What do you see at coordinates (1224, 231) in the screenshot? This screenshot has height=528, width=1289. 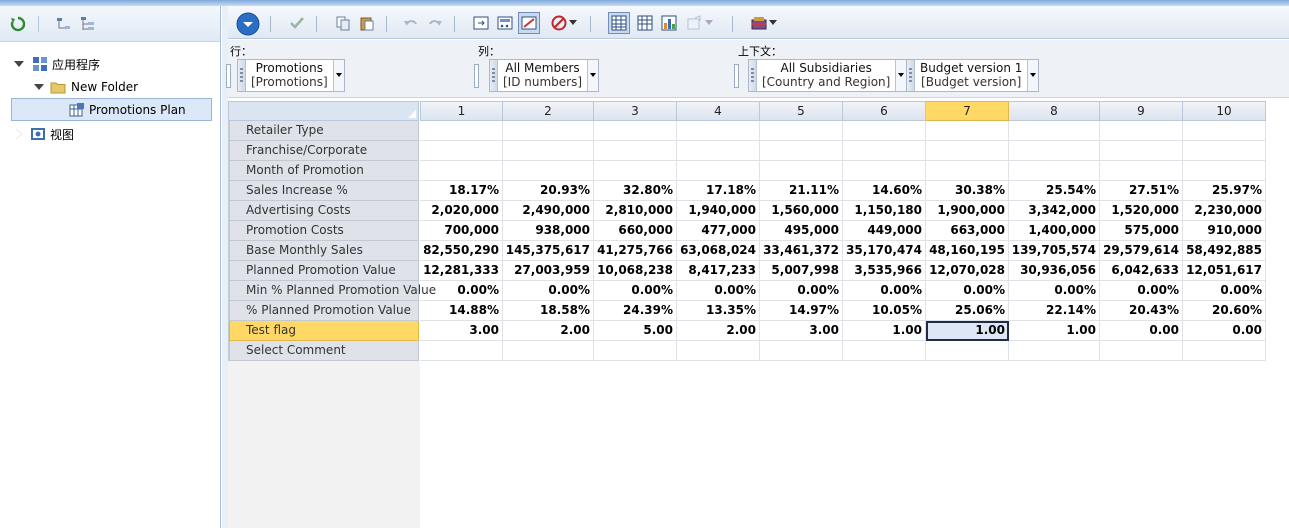 I see `grid-cell: 910,000` at bounding box center [1224, 231].